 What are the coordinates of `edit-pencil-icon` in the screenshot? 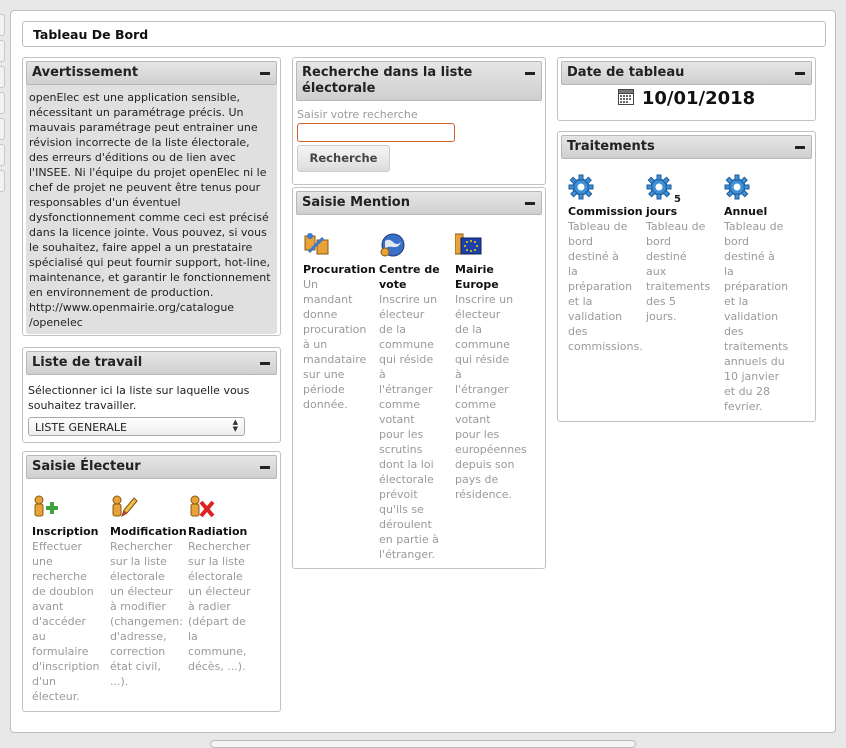 It's located at (148, 508).